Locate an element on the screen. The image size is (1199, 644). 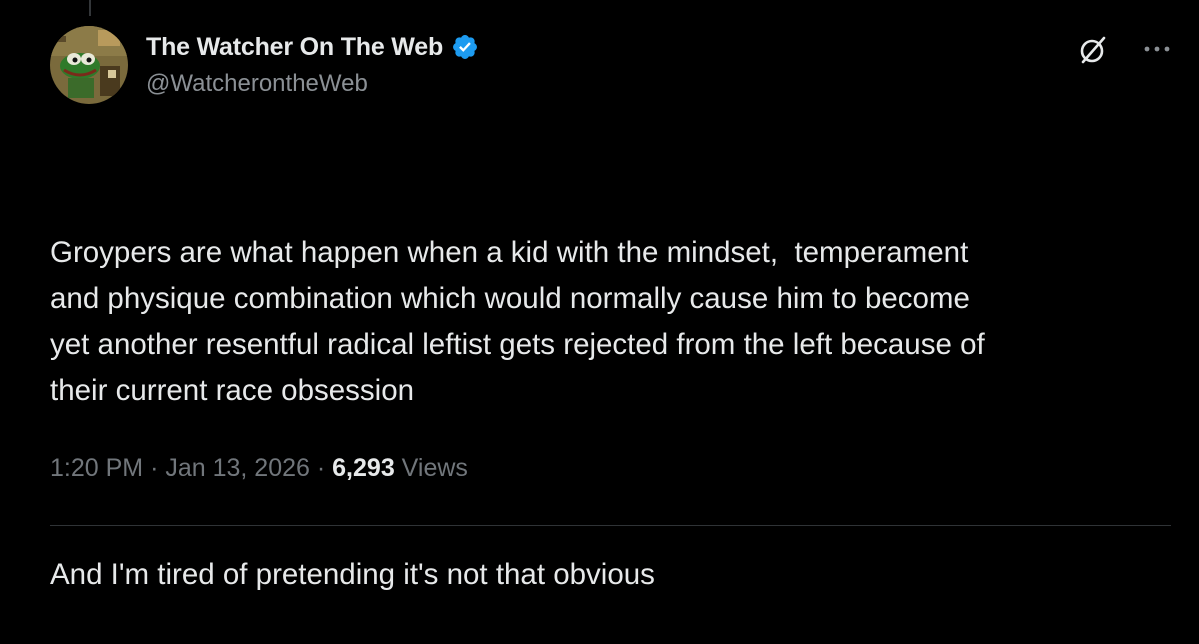
views-count: 6,293 is located at coordinates (363, 468).